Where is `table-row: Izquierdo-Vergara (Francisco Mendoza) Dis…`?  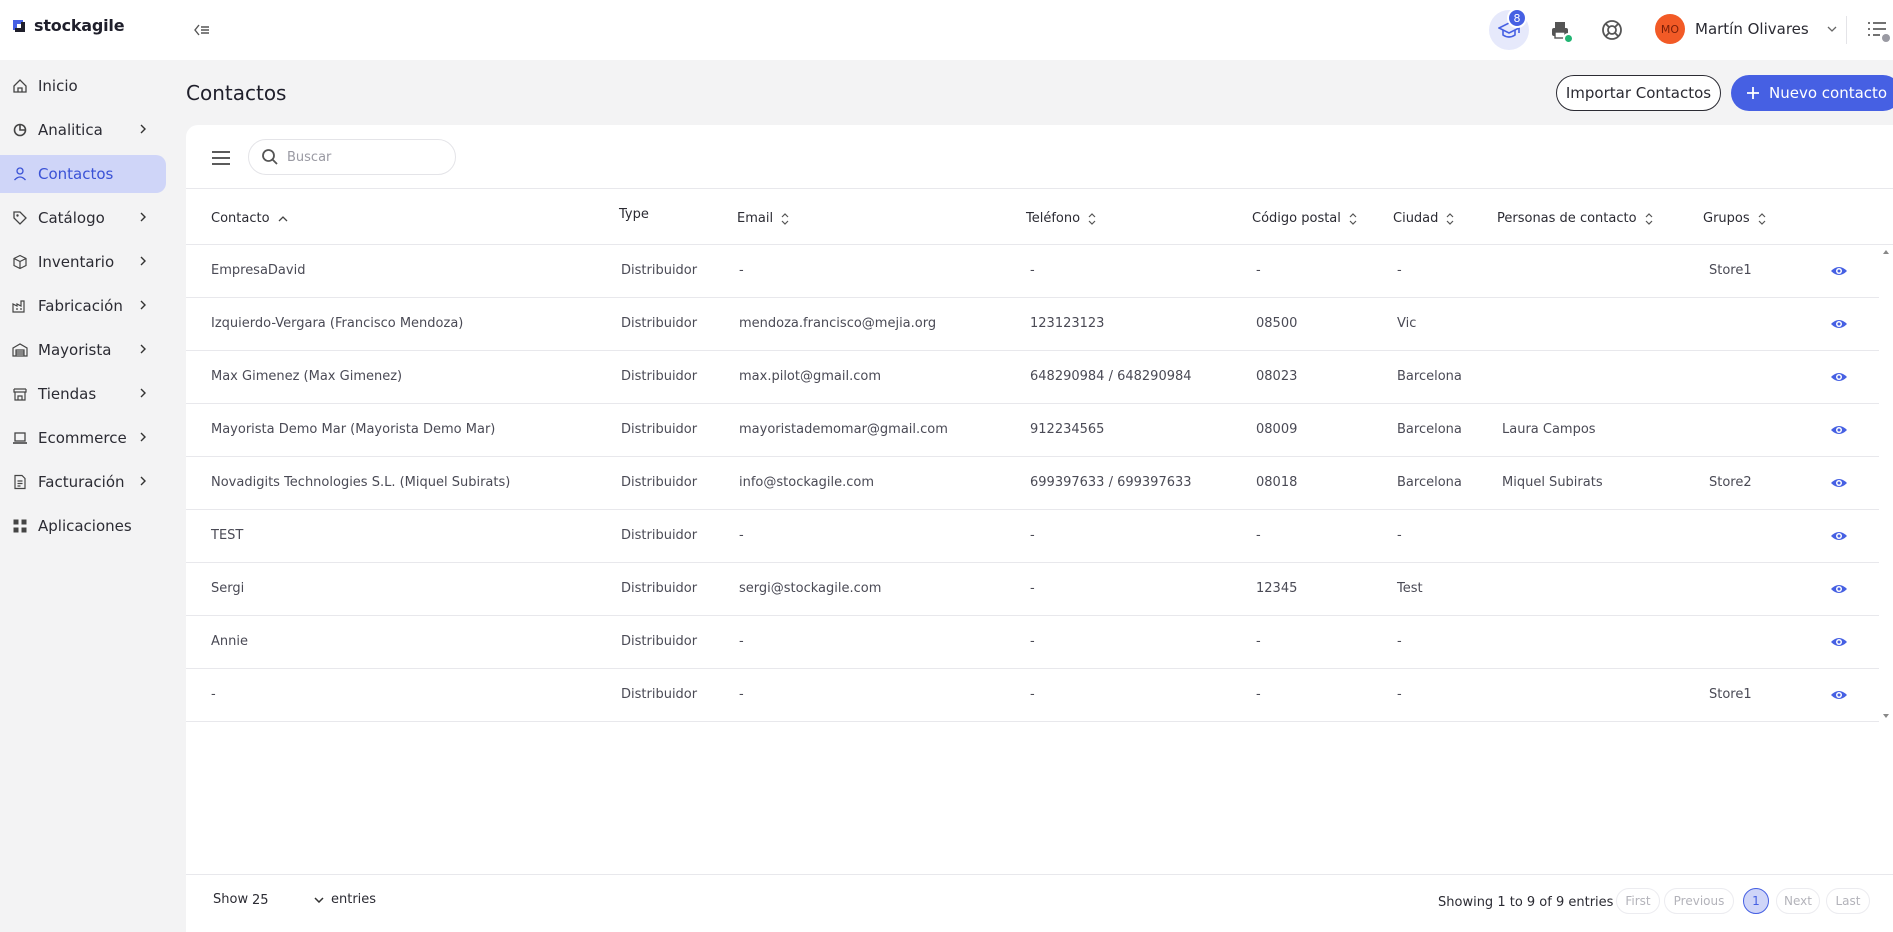
table-row: Izquierdo-Vergara (Francisco Mendoza) Dis… is located at coordinates (1032, 324).